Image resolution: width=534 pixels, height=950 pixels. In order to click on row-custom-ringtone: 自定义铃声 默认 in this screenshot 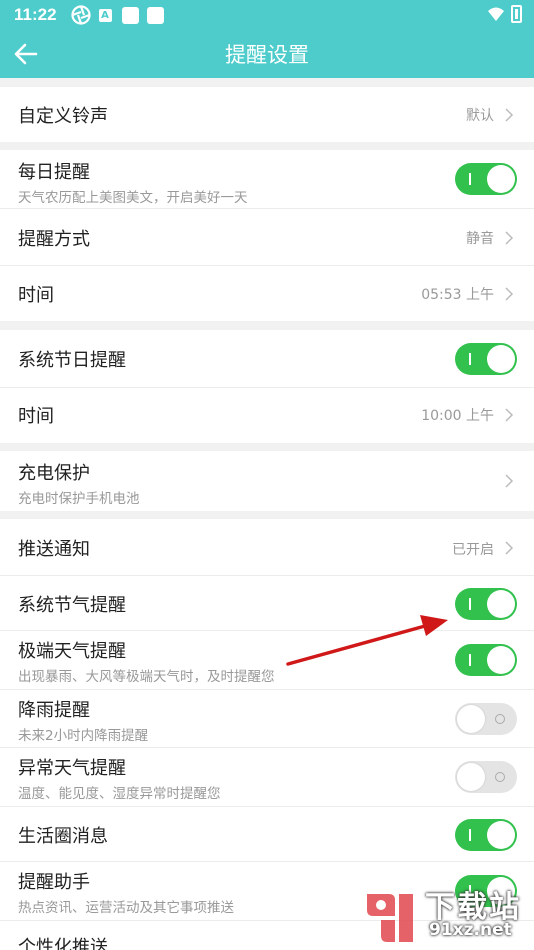, I will do `click(267, 114)`.